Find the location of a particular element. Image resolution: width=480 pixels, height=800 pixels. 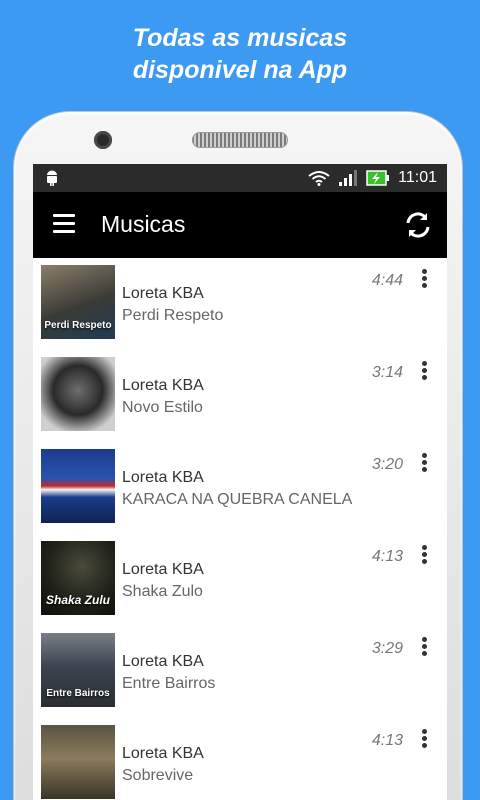

refresh-icon is located at coordinates (418, 225).